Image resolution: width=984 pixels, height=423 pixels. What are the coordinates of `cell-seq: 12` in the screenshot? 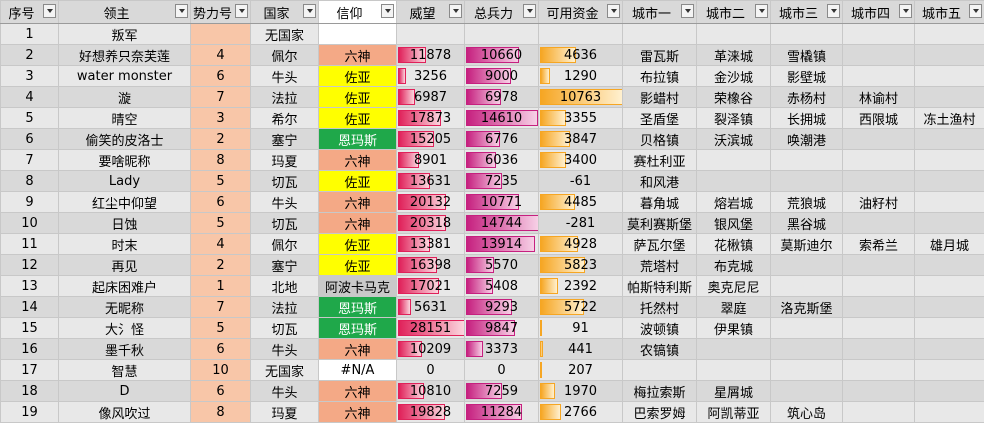 It's located at (30, 265).